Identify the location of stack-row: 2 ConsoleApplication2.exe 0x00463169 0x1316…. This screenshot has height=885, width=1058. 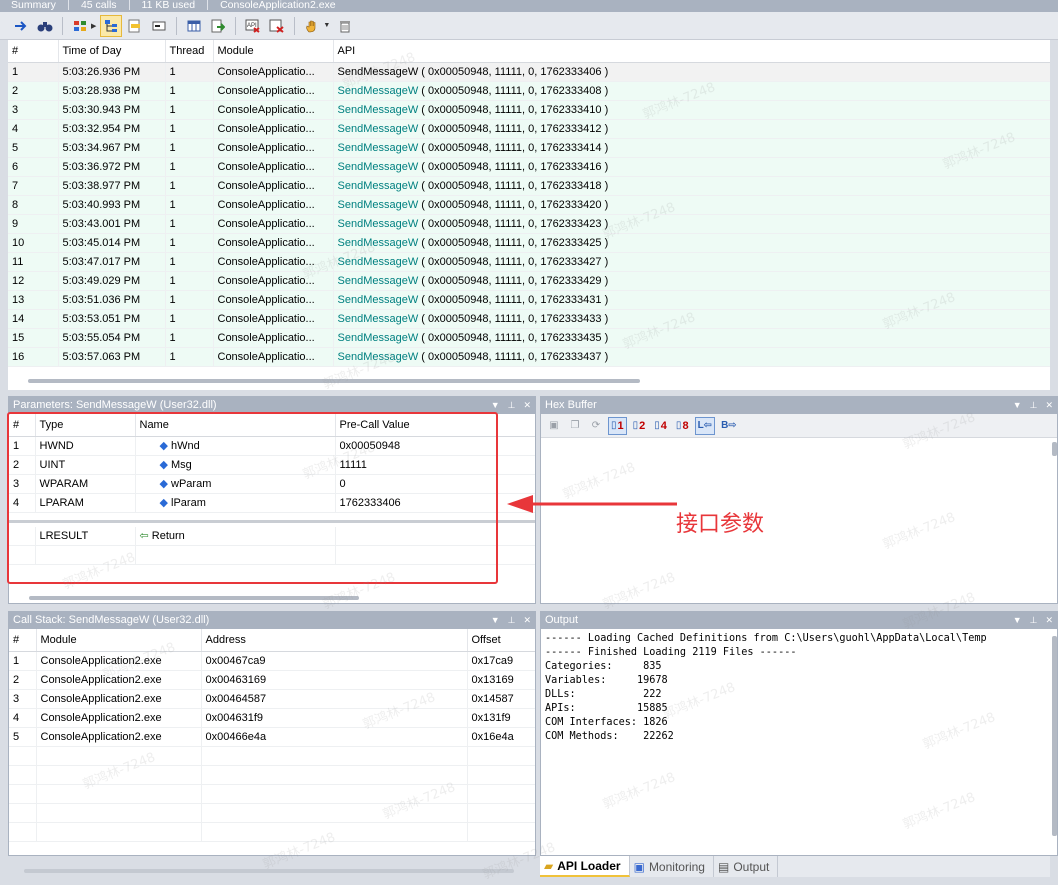
(272, 680).